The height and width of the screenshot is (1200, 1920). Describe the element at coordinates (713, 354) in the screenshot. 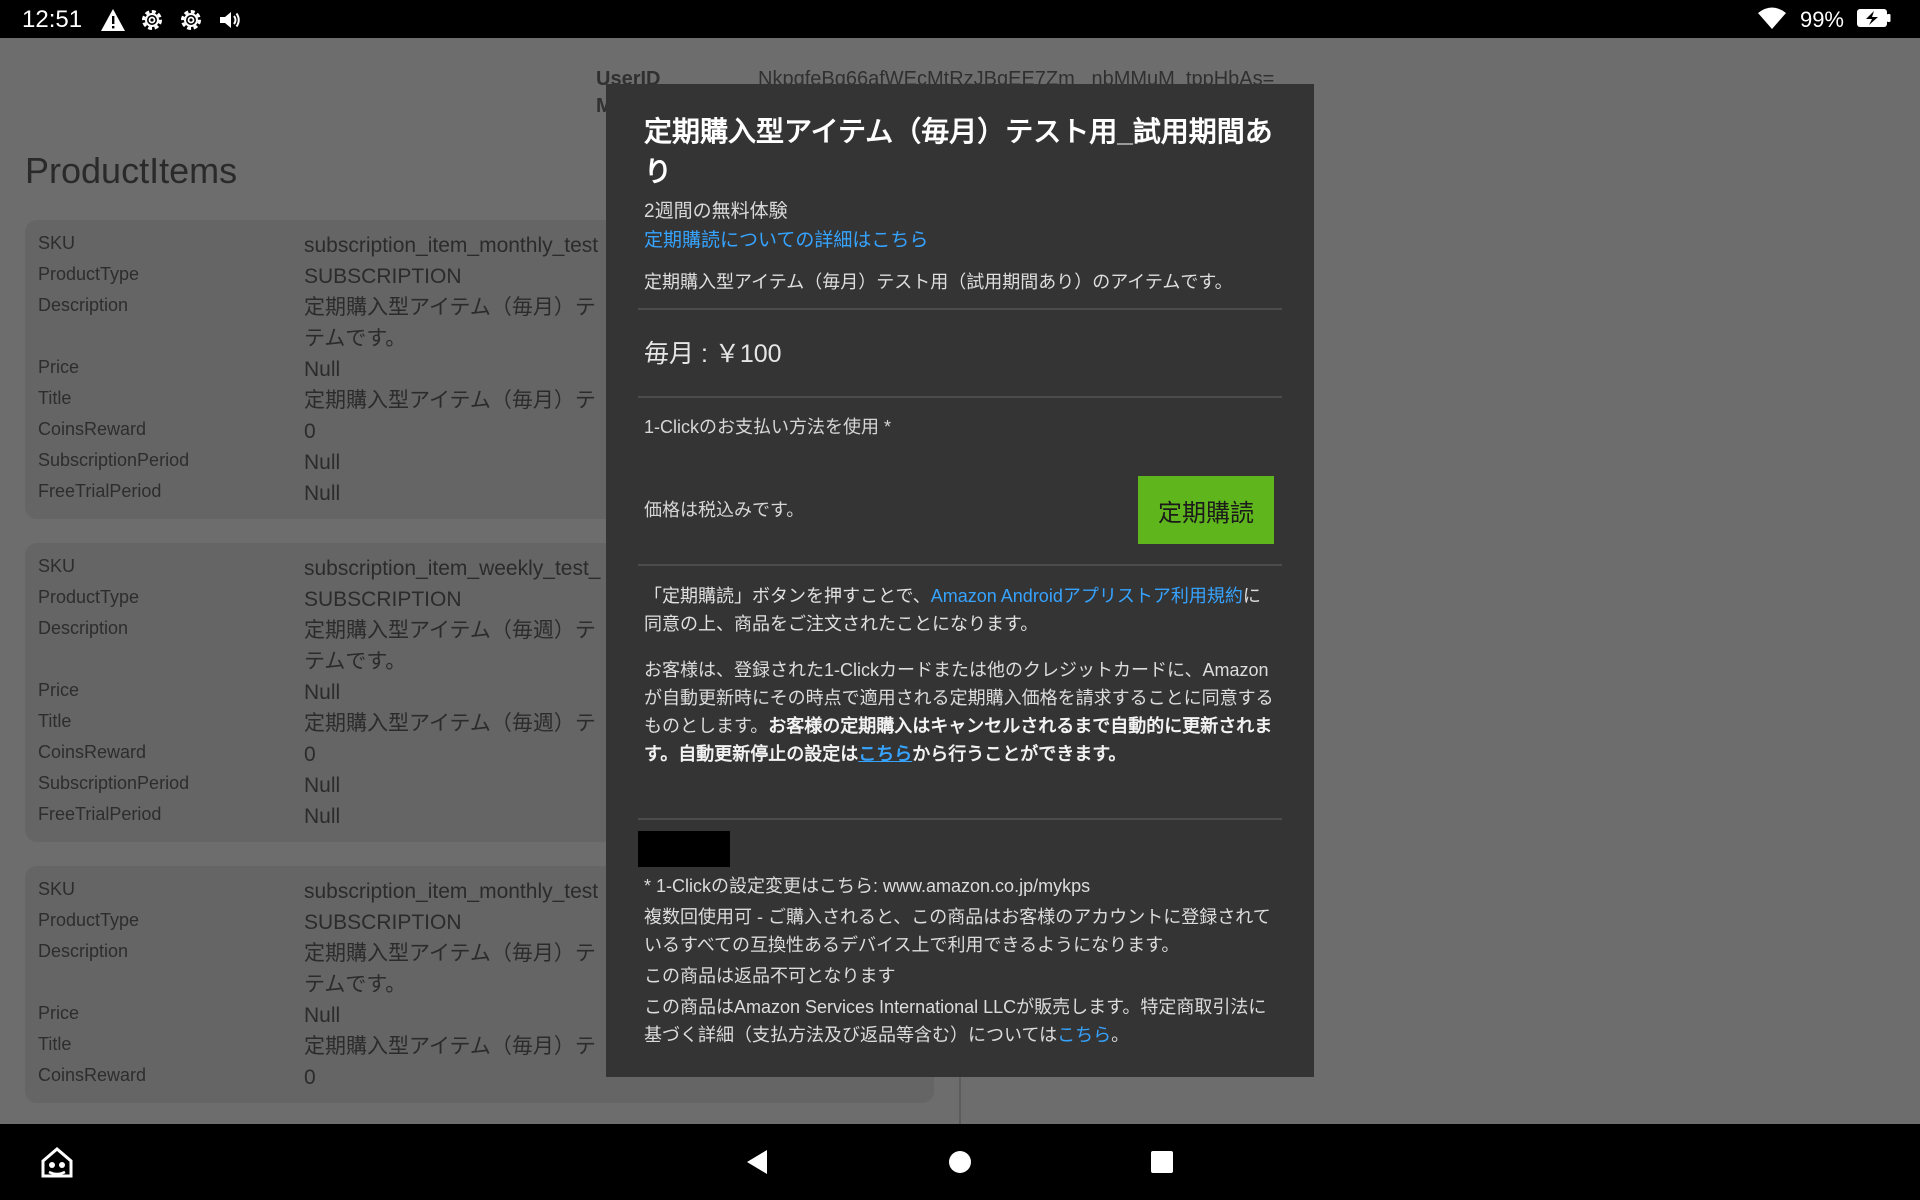

I see `subscription-price: 毎月 : ￥100` at that location.